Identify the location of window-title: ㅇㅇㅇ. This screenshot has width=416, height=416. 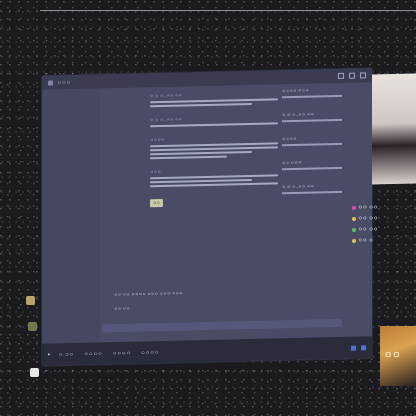
(64, 82).